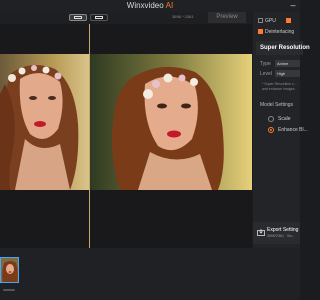 The height and width of the screenshot is (300, 320). I want to click on type-label: Type, so click(265, 64).